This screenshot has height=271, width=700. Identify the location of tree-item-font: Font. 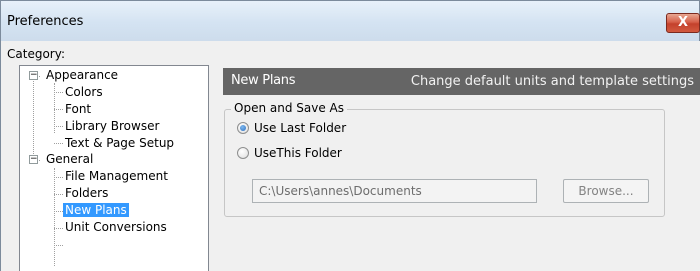
(78, 109).